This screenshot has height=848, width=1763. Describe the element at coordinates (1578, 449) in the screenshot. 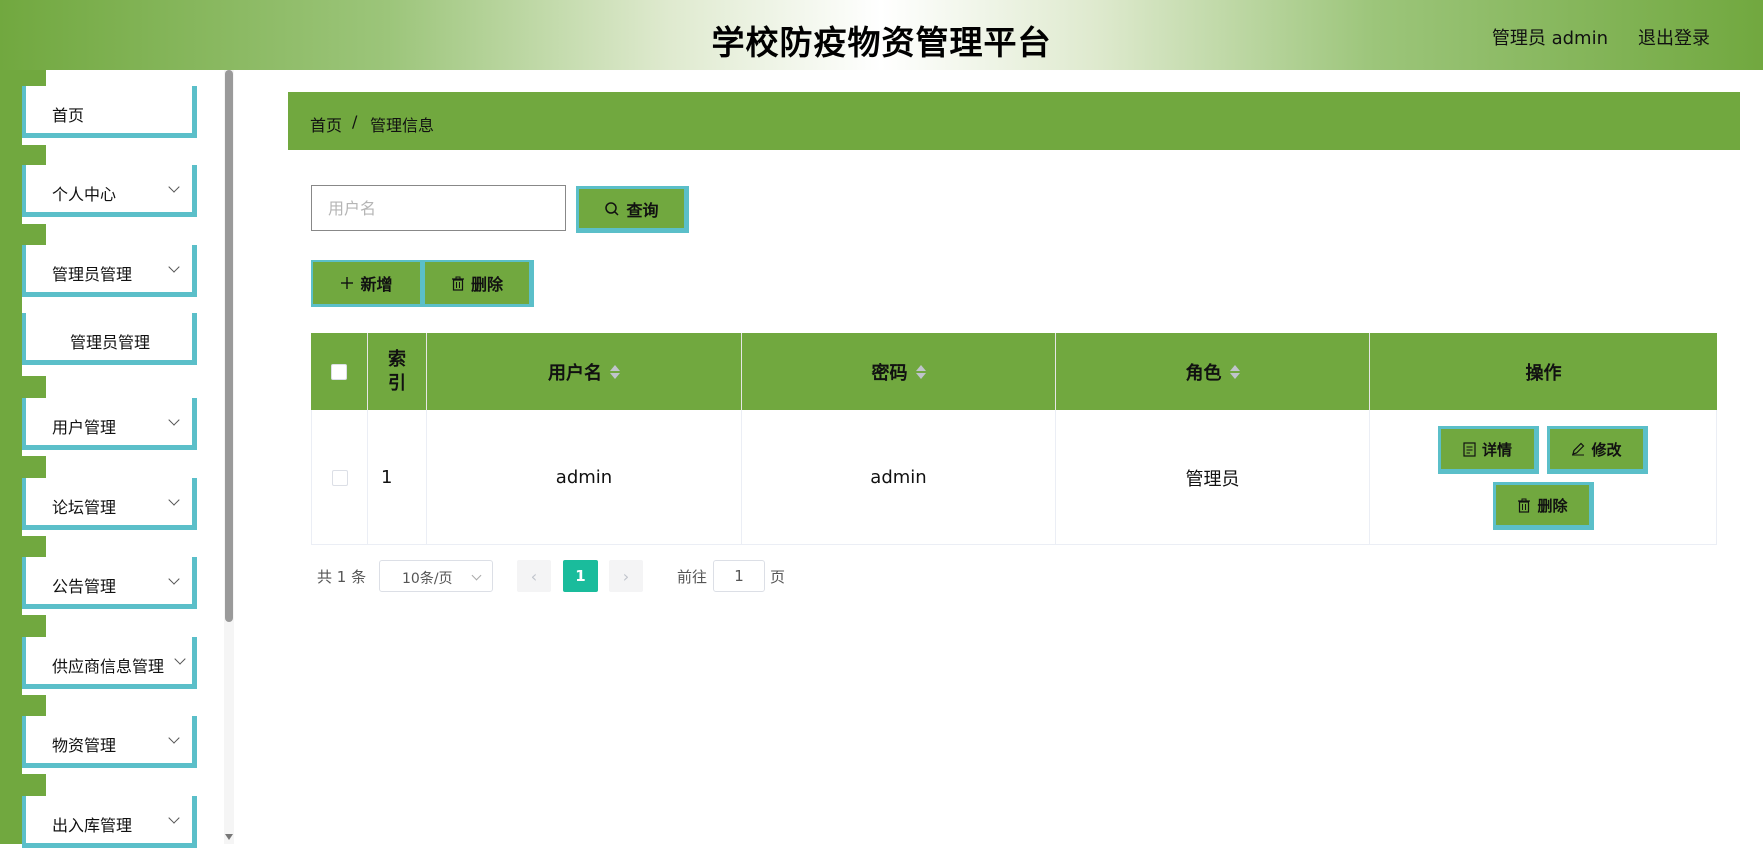

I see `pencil-icon` at that location.